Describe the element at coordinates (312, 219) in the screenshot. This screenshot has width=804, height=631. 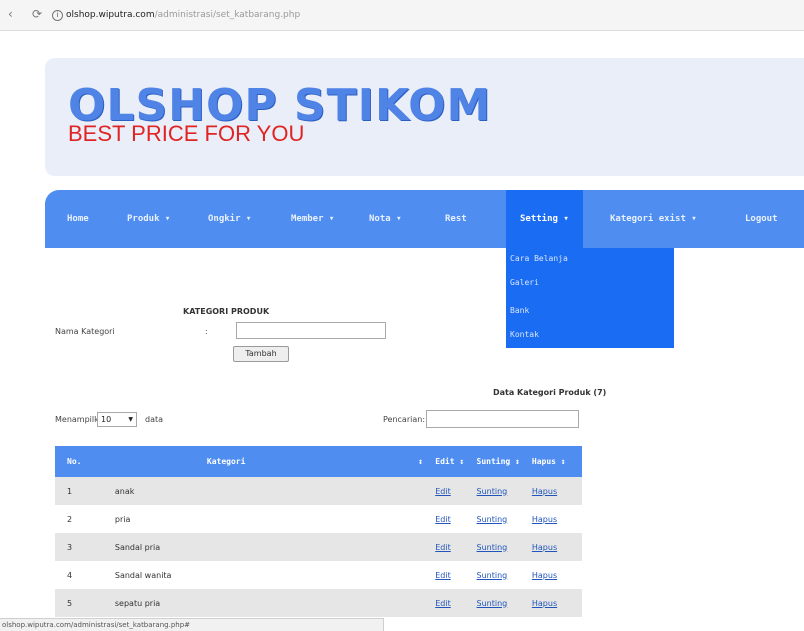
I see `nav-member: Member ▾` at that location.